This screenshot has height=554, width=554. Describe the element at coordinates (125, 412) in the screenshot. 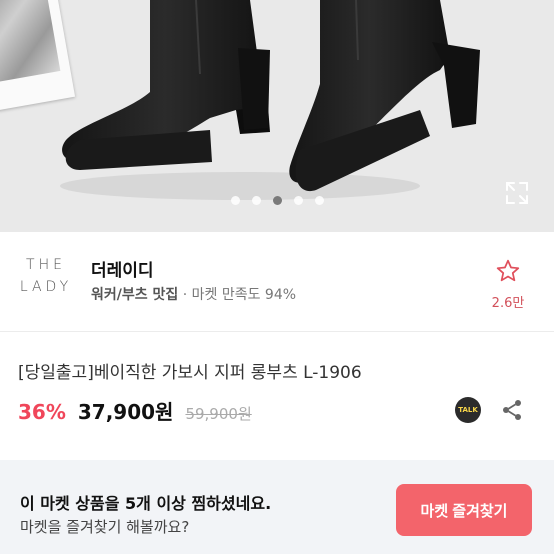

I see `sale-price: 37,900원` at that location.